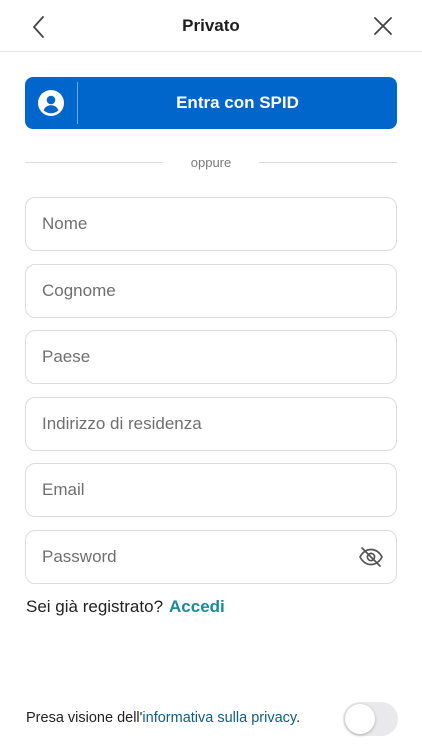 The image size is (422, 750). I want to click on toggle-knob, so click(360, 719).